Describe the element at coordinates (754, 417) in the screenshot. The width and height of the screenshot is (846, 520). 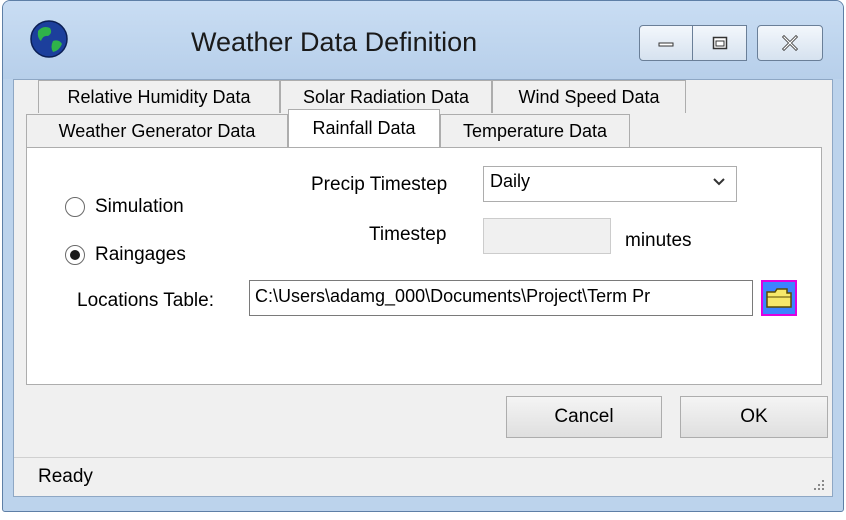
I see `ok-button: OK` at that location.